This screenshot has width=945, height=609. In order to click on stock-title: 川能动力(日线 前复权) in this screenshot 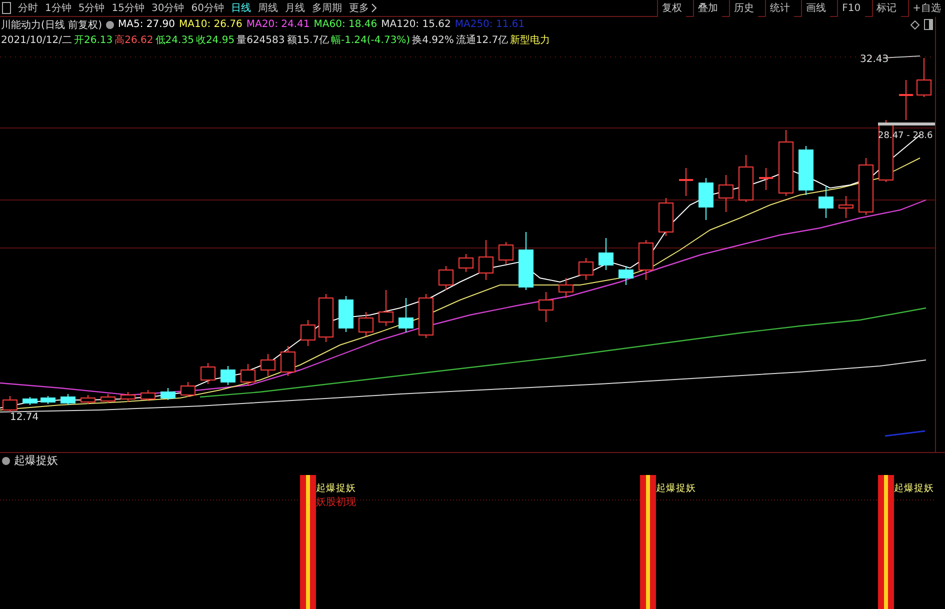, I will do `click(51, 25)`.